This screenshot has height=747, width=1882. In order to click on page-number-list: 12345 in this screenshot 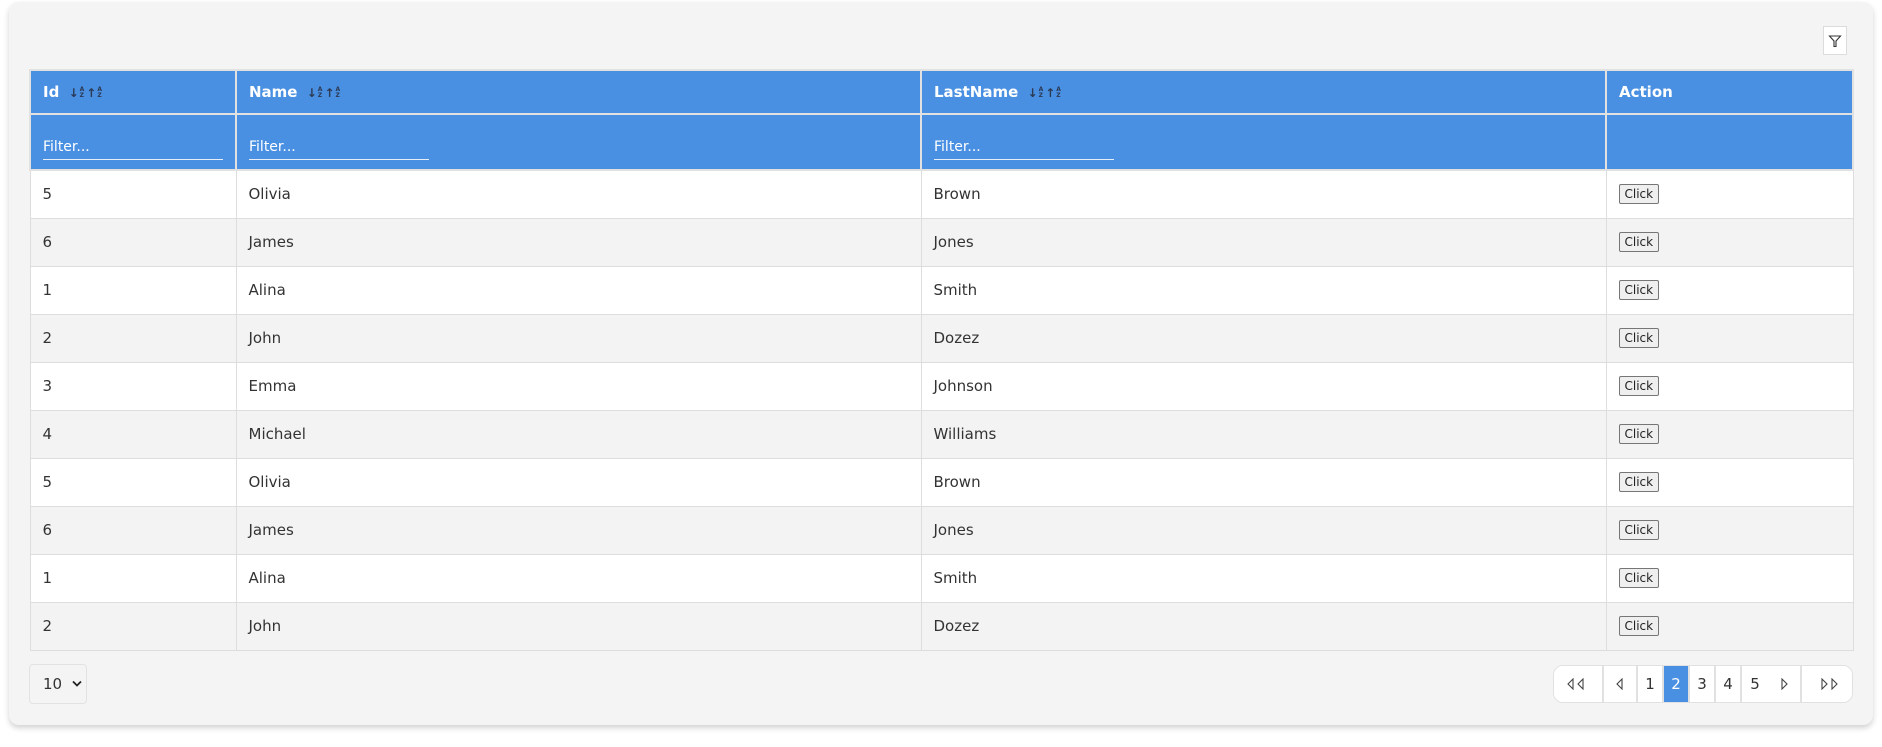, I will do `click(1703, 684)`.